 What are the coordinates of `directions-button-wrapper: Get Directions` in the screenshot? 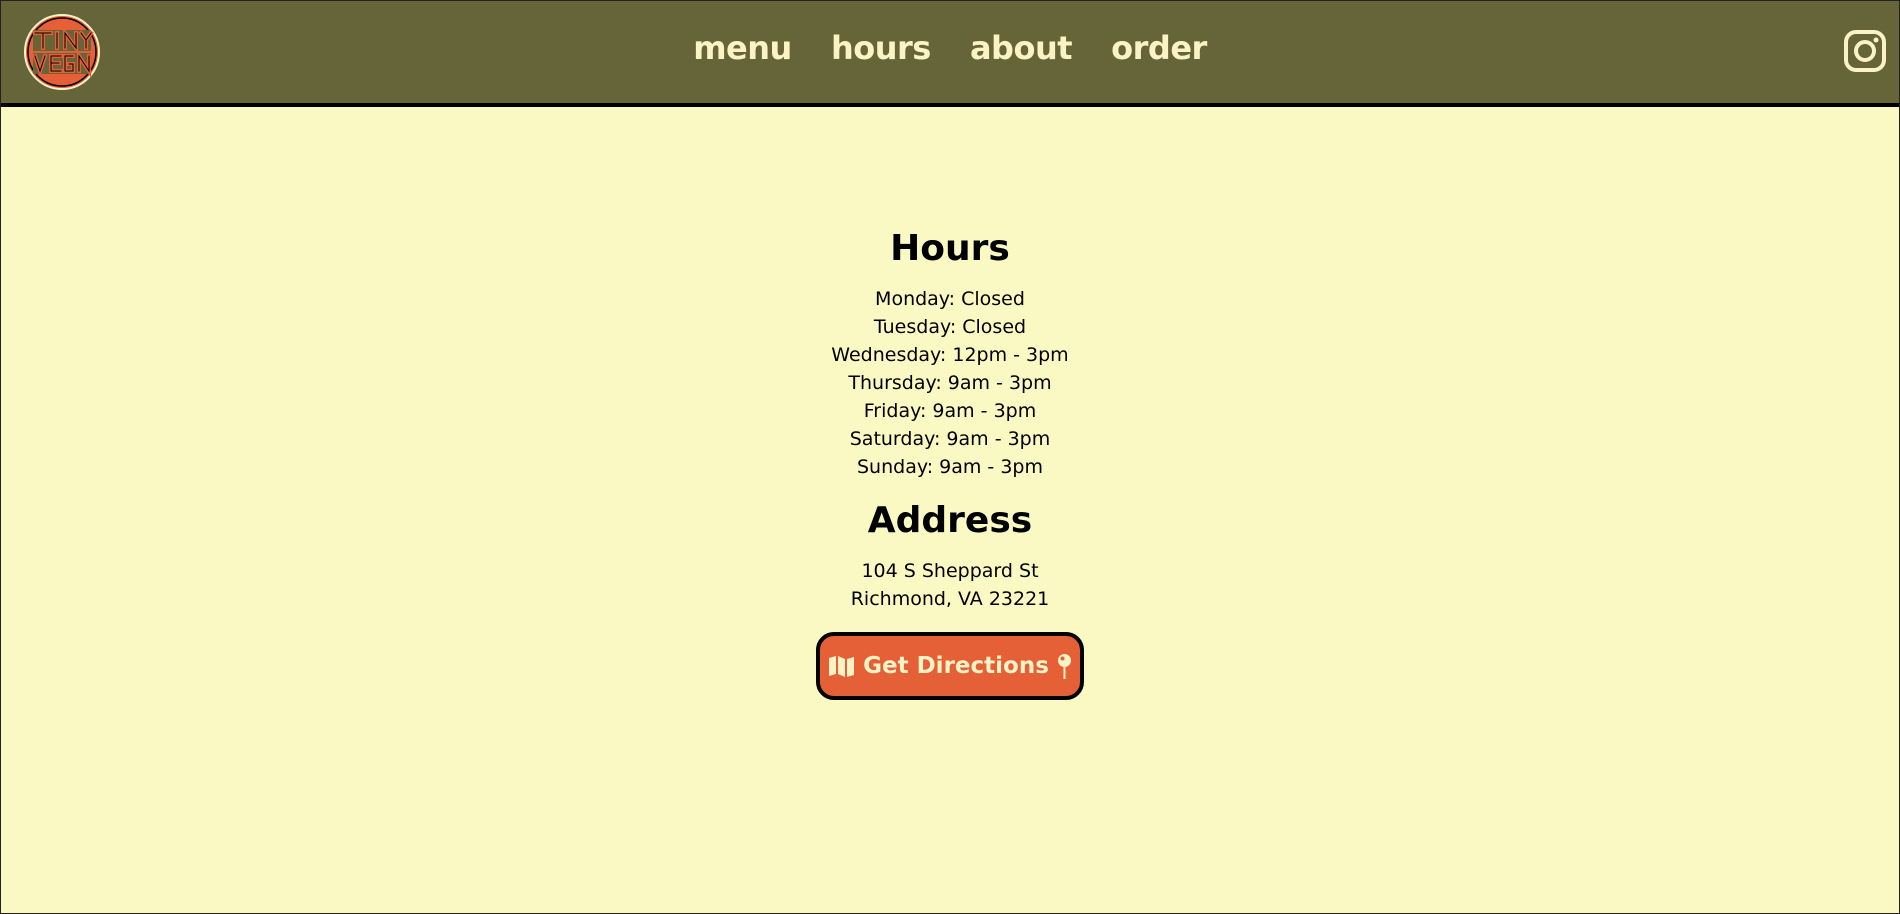 It's located at (950, 666).